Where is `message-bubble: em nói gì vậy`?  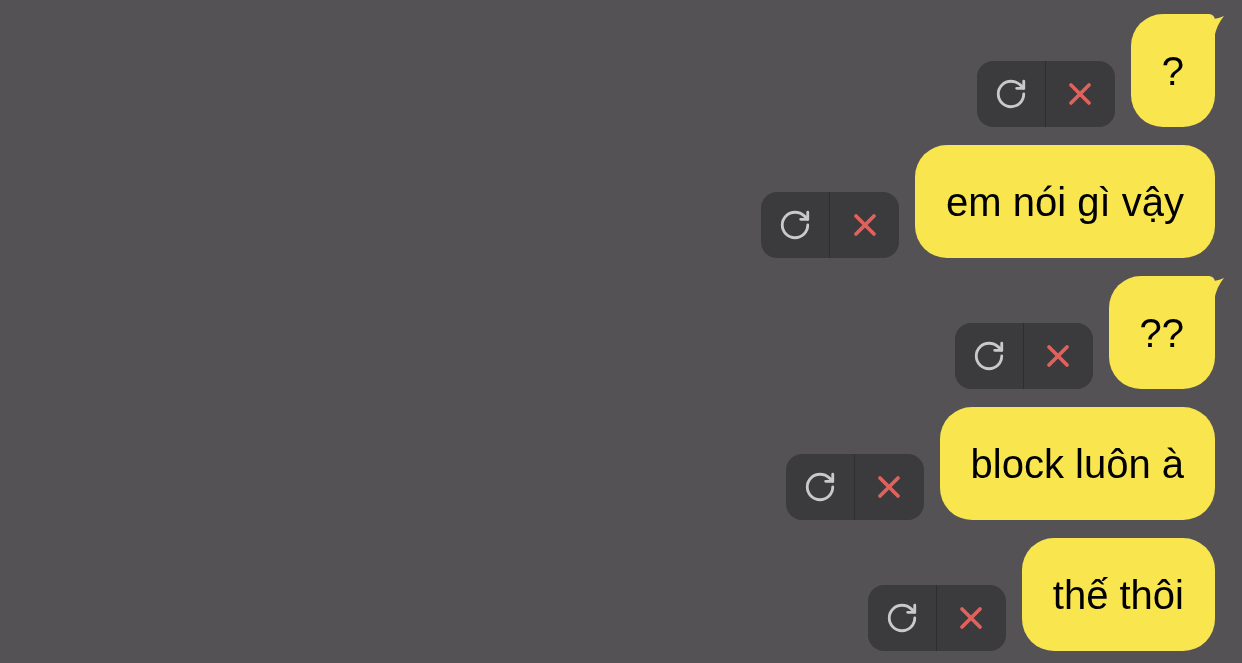
message-bubble: em nói gì vậy is located at coordinates (1065, 201).